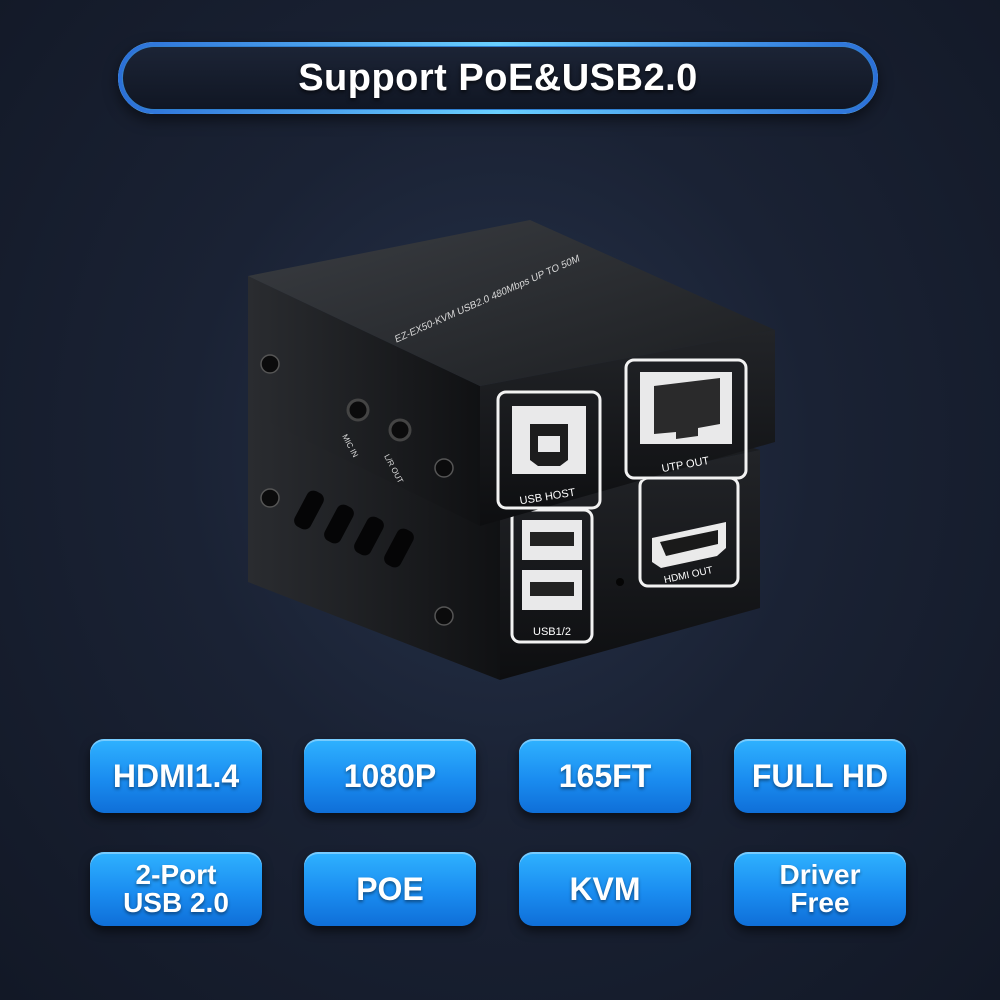 This screenshot has width=1000, height=1000. I want to click on badge-line1: 2-Port, so click(176, 874).